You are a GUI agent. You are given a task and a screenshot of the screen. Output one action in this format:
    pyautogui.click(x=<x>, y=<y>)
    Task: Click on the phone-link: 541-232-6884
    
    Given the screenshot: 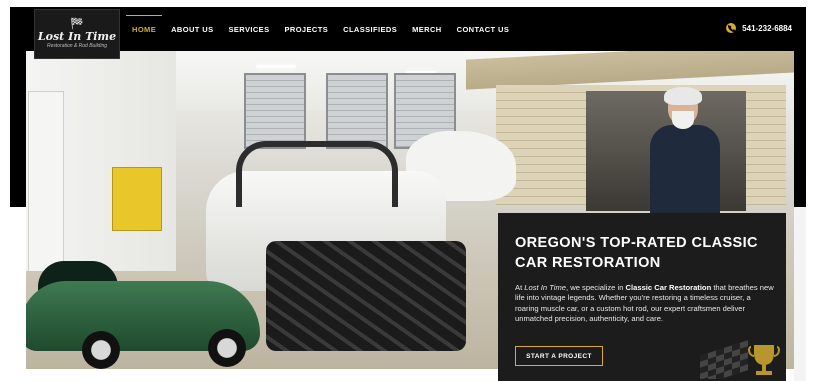 What is the action you would take?
    pyautogui.click(x=759, y=28)
    